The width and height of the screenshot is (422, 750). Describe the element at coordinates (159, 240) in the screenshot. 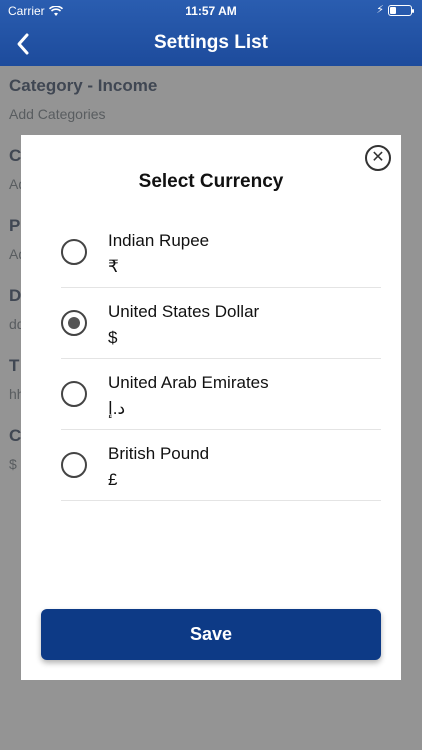

I see `currency-name: Indian Rupee` at that location.